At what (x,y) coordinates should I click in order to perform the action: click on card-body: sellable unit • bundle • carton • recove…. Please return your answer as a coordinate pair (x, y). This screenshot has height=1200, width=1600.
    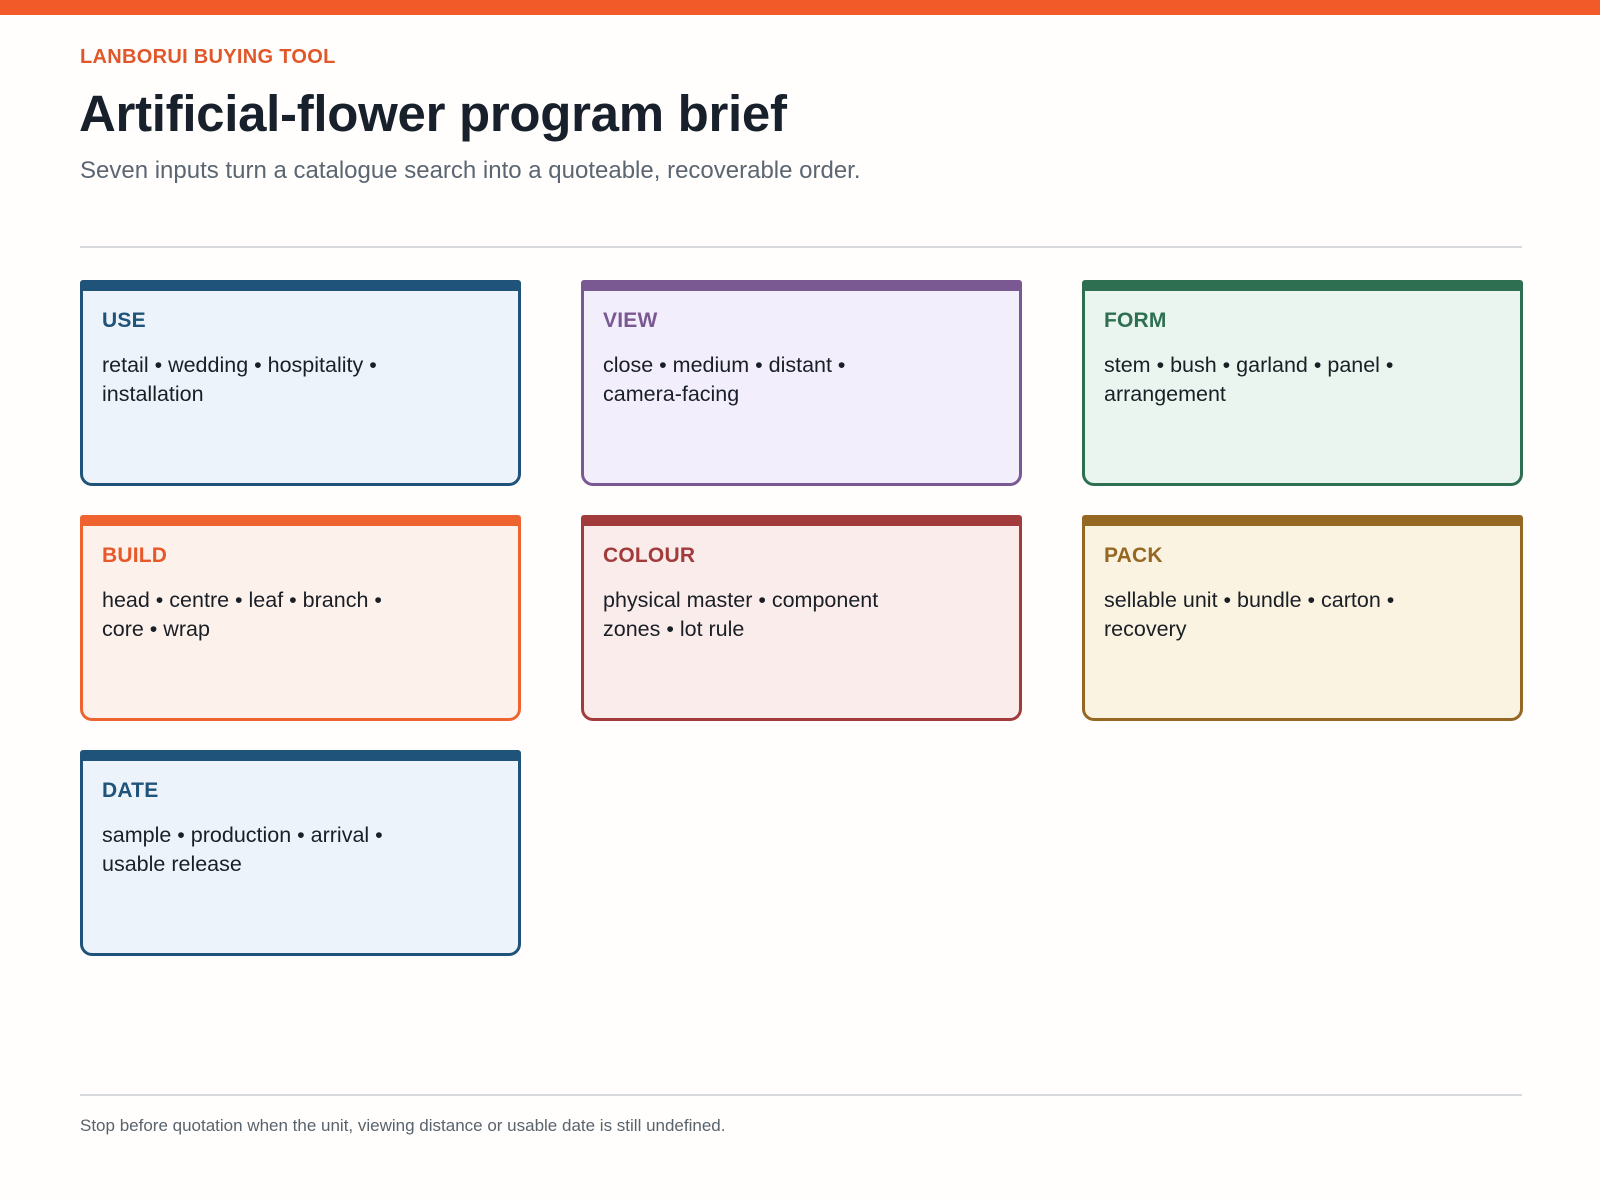
    Looking at the image, I should click on (1249, 614).